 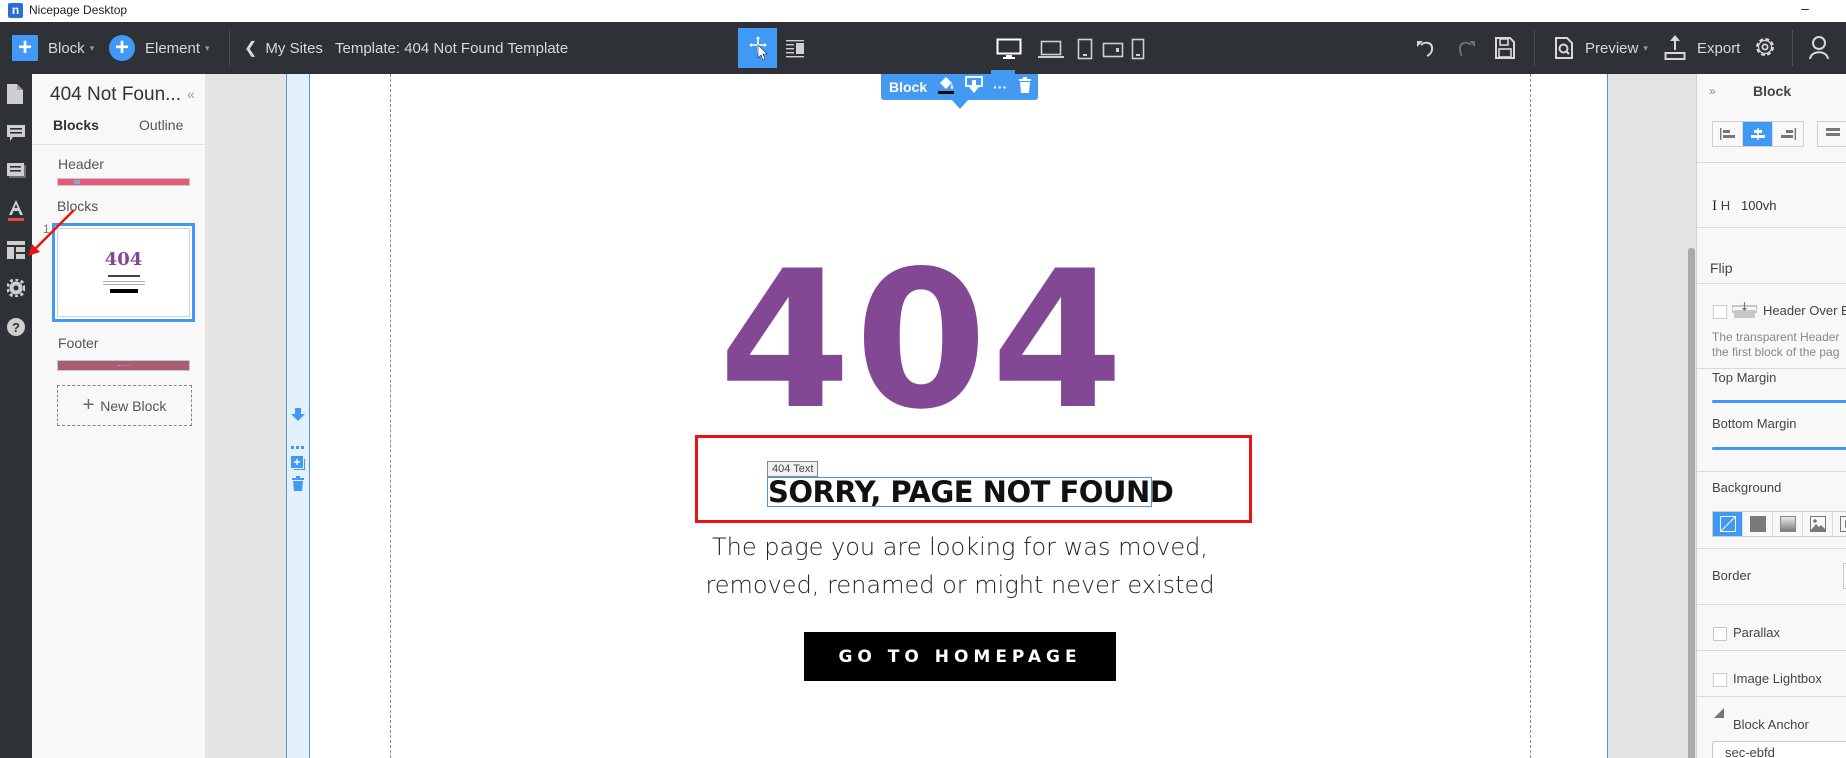 I want to click on expand-panel-icon: », so click(x=1712, y=91).